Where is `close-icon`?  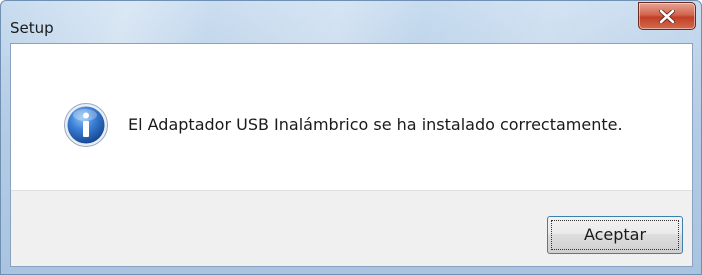
close-icon is located at coordinates (667, 16).